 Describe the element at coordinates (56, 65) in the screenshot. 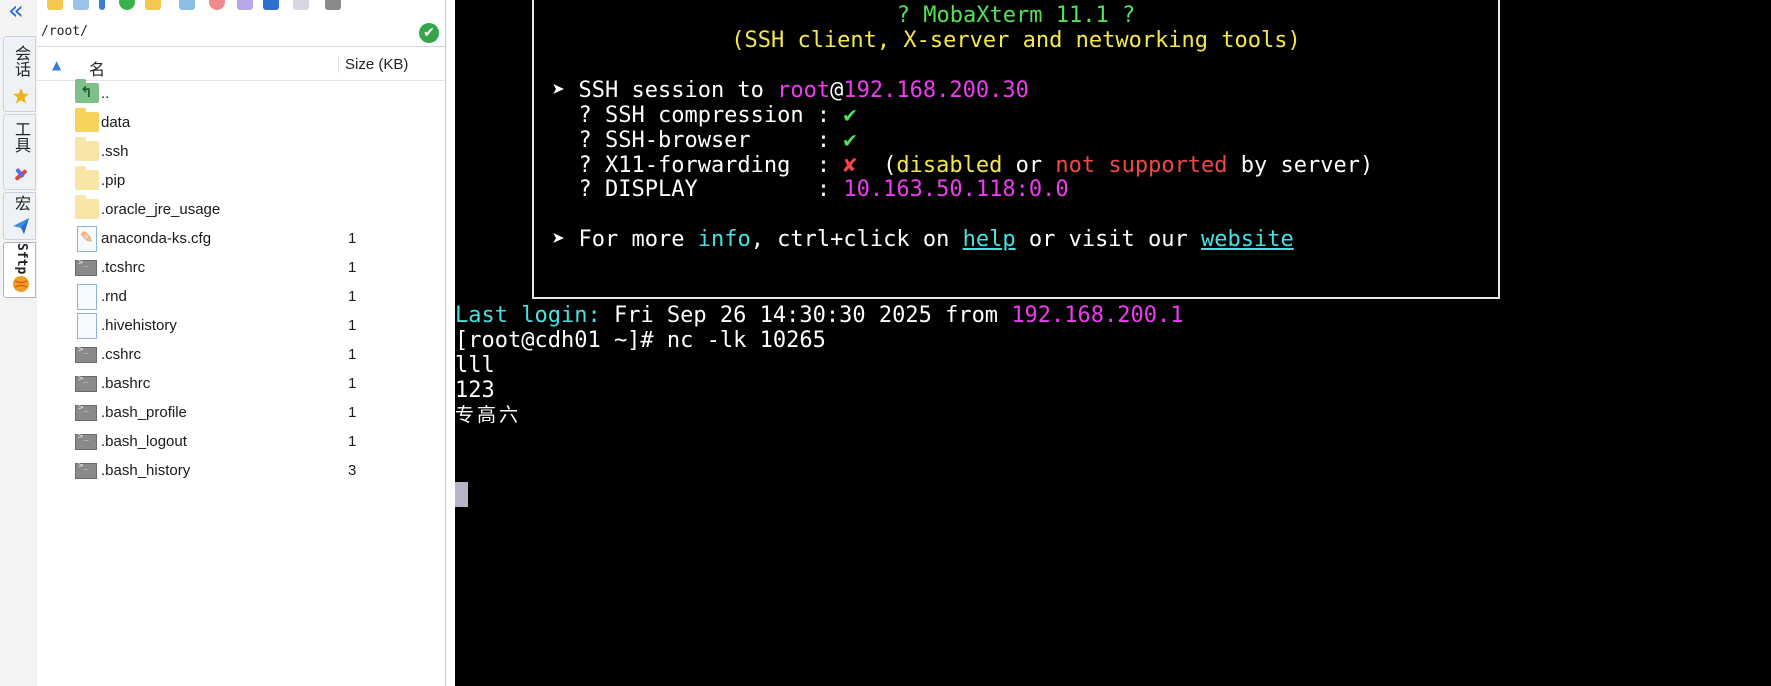

I see `sort-ascending-icon: ▲` at that location.